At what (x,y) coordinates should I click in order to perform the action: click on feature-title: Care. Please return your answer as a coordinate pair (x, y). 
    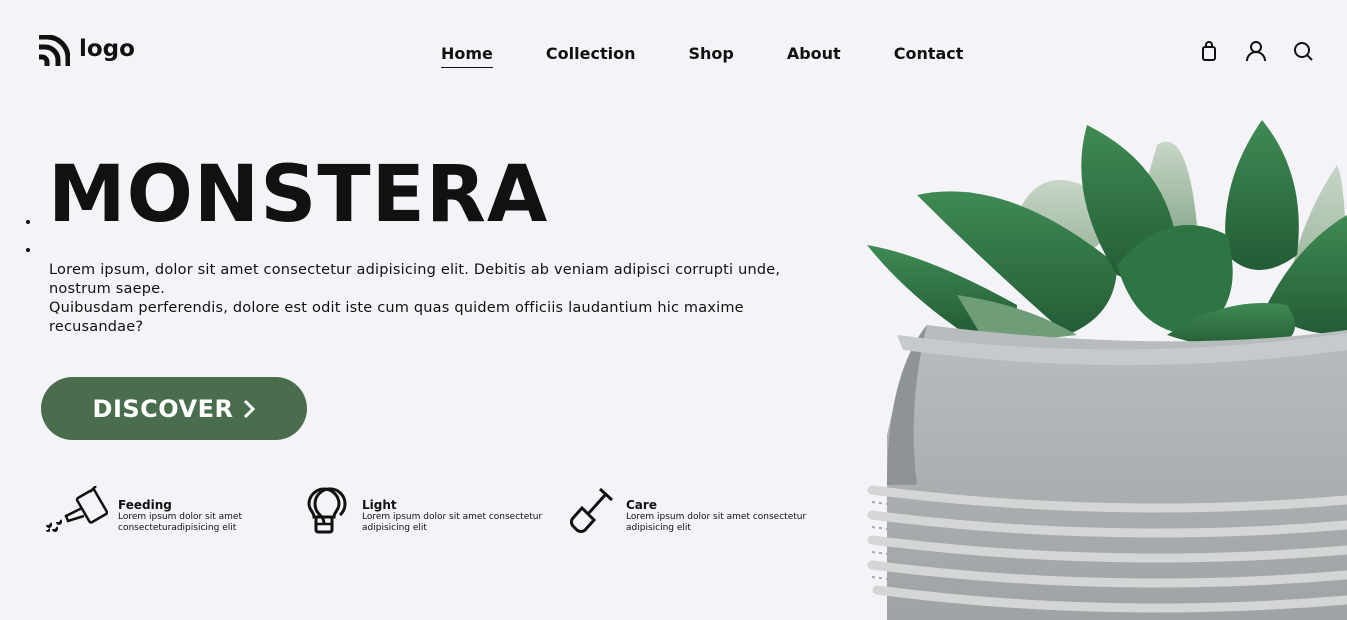
    Looking at the image, I should click on (641, 505).